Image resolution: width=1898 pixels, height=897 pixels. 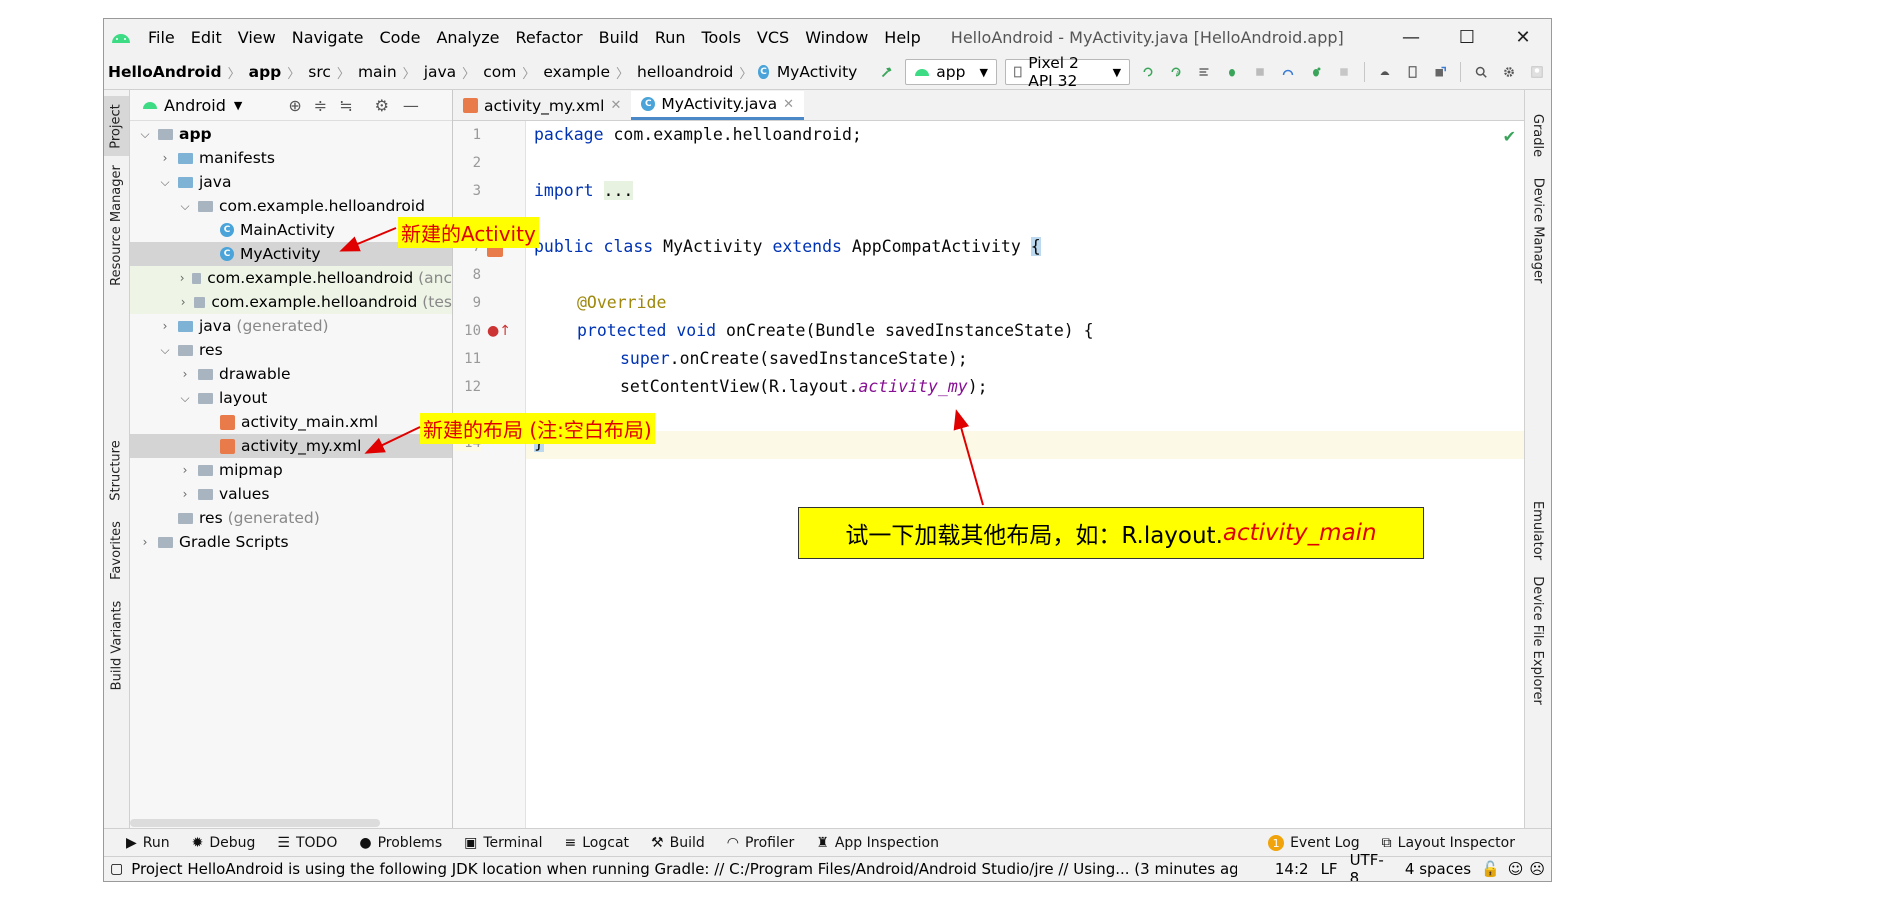 I want to click on menu-run: Run, so click(x=670, y=37).